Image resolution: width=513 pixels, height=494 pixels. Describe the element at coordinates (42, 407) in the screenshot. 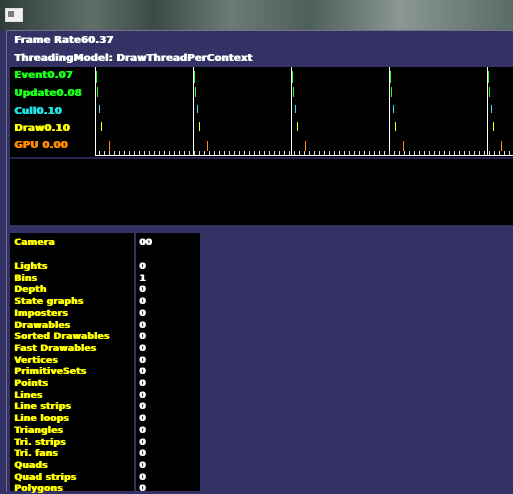

I see `scene-stat-label: Line strips` at that location.